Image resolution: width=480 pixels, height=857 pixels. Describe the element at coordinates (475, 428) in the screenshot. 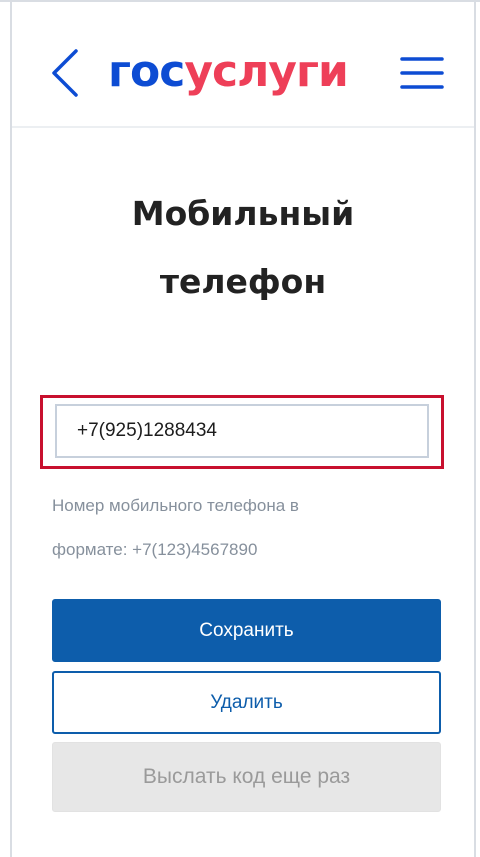

I see `frame-right-border` at that location.